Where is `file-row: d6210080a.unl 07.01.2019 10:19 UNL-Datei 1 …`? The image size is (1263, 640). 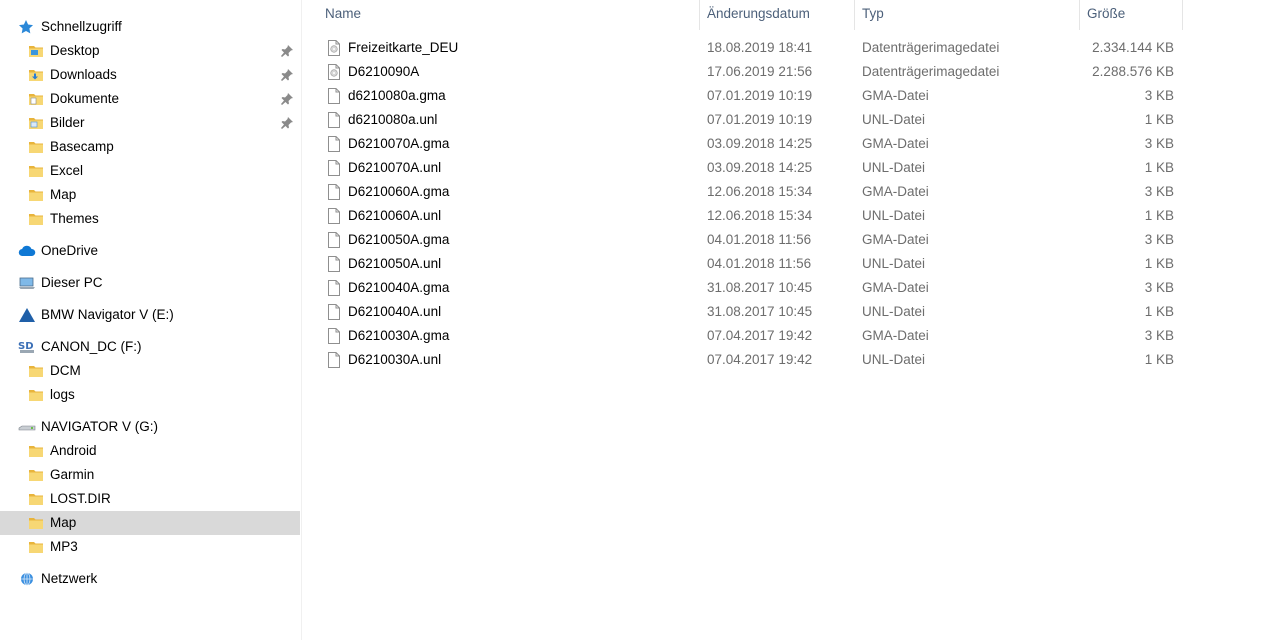 file-row: d6210080a.unl 07.01.2019 10:19 UNL-Datei 1 … is located at coordinates (743, 120).